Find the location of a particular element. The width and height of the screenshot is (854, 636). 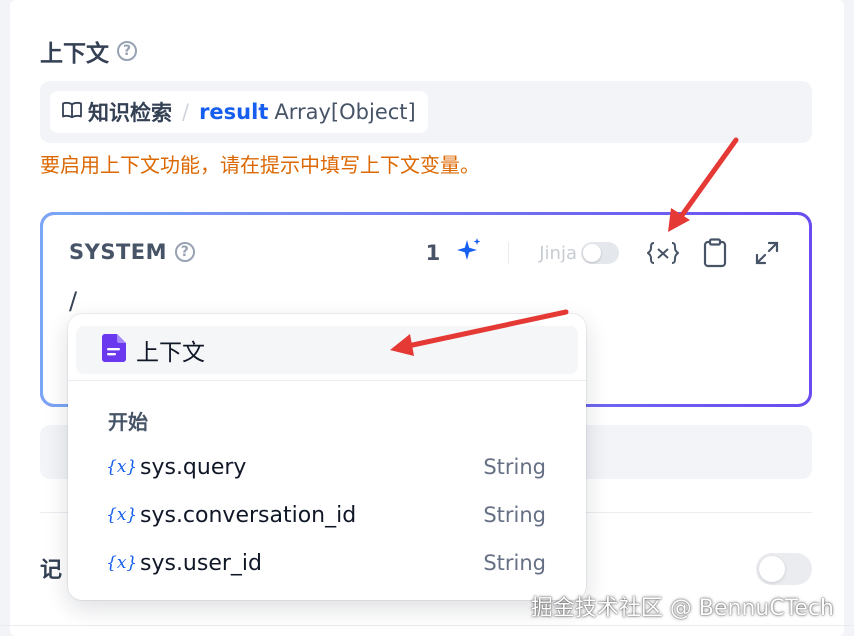

context-variable-chip: 知识检索 / result Array[Object] is located at coordinates (239, 112).